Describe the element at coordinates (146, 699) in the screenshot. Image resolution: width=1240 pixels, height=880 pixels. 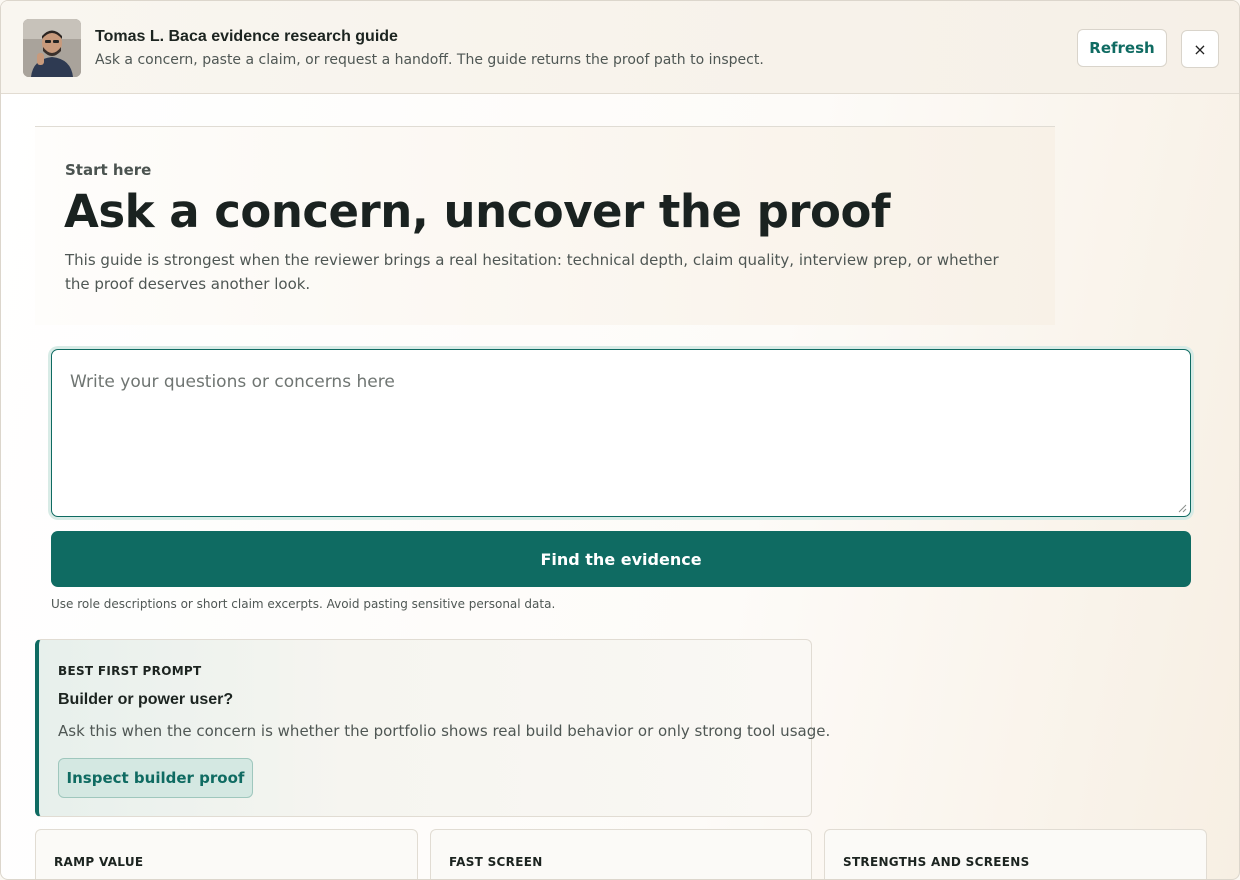
I see `best-prompt-title: Builder or power user?` at that location.